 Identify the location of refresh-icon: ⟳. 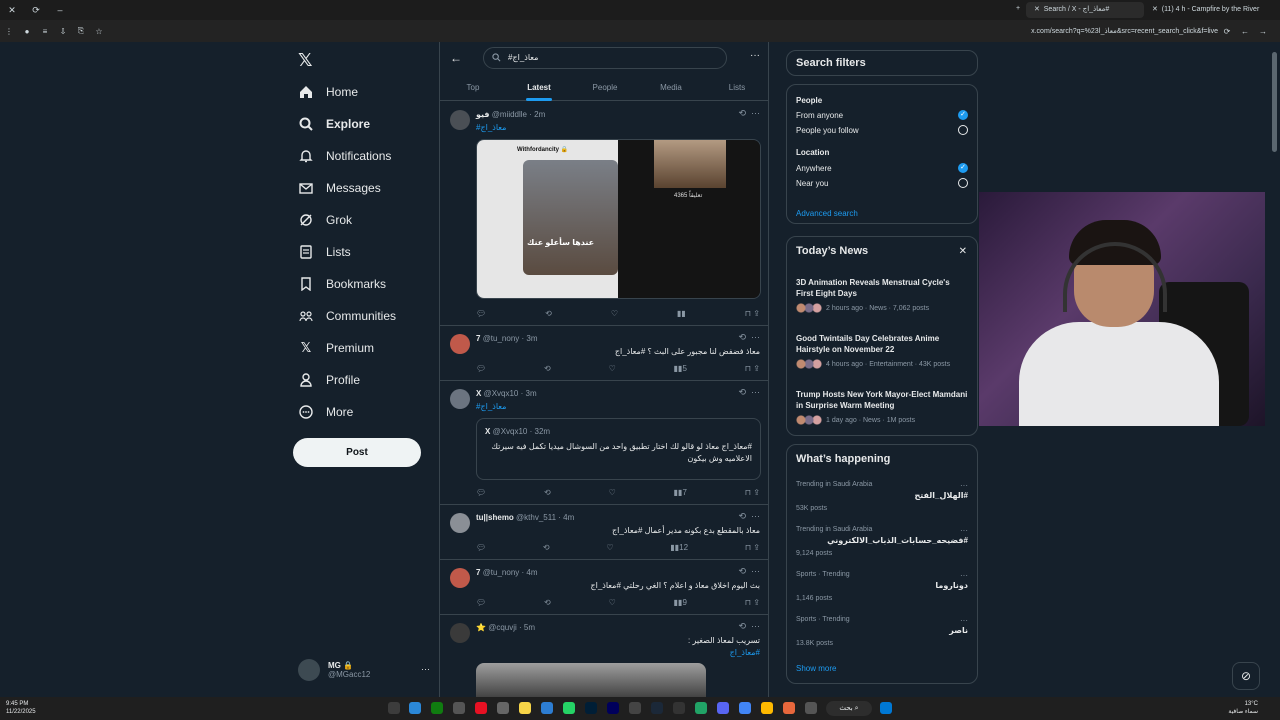
(1227, 31).